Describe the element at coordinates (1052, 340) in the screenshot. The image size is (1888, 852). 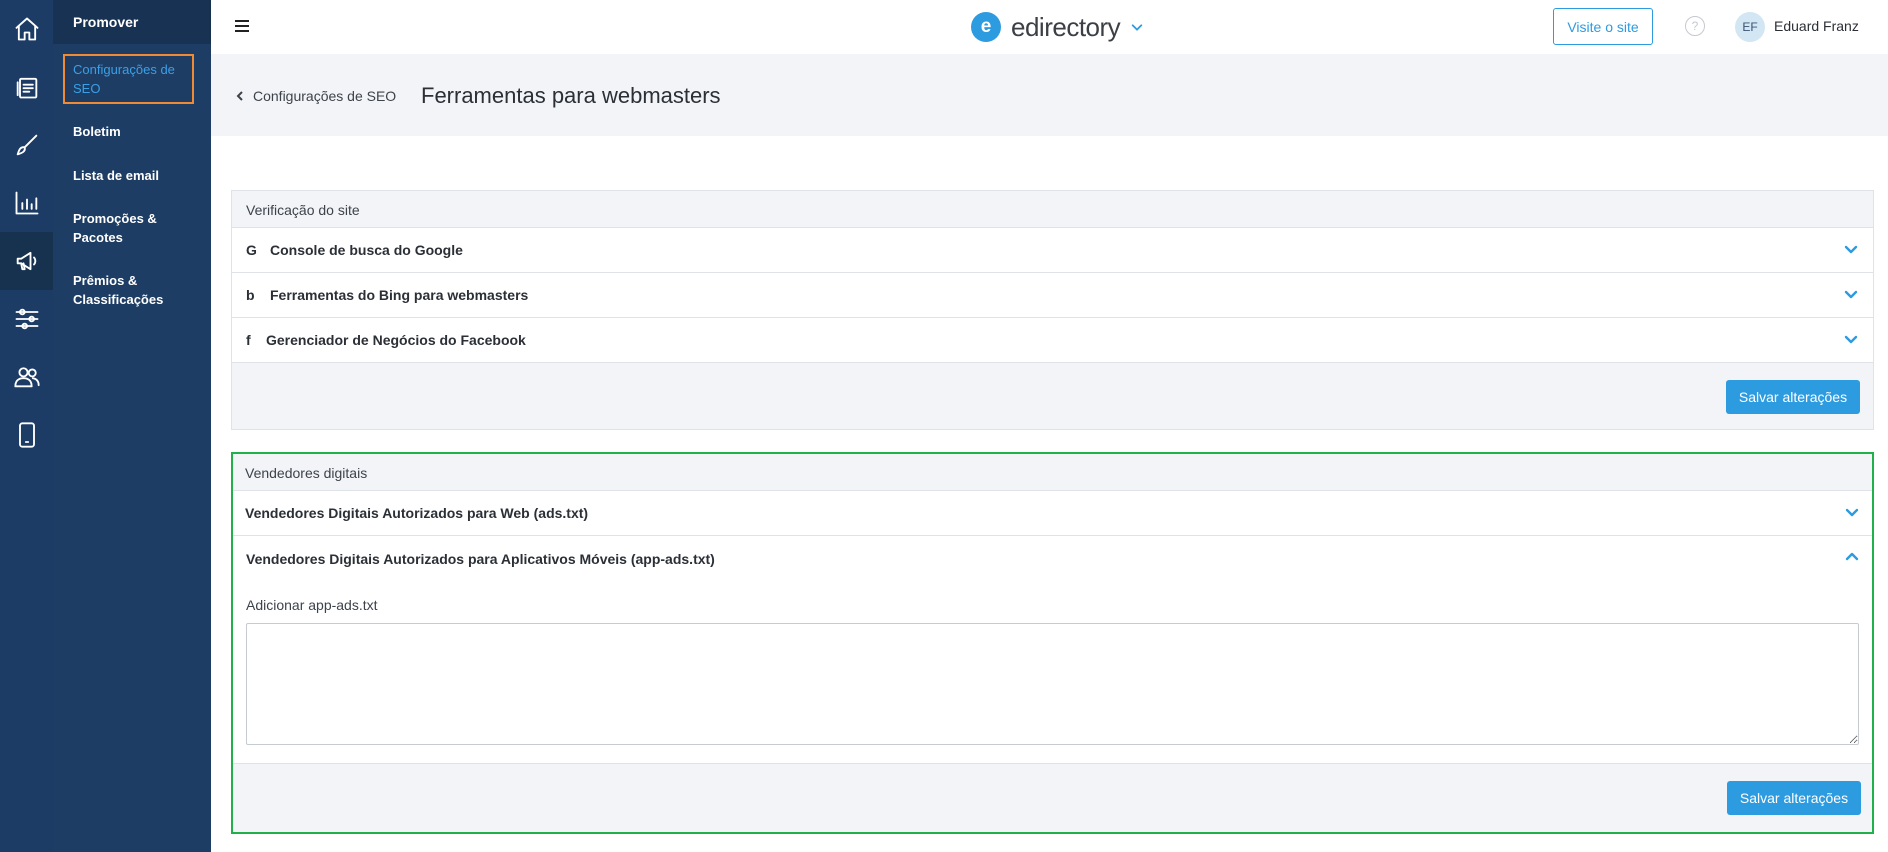
I see `accordion-facebook-business: f Gerenciador de Negócios do Facebook` at that location.